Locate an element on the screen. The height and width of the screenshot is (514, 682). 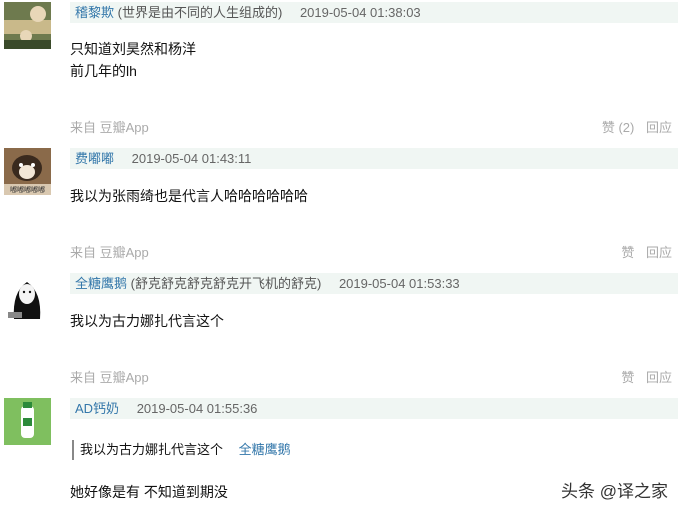
reply-quote: 我以为古力娜扎代言这个 全糖鹰鹅 is located at coordinates (181, 450).